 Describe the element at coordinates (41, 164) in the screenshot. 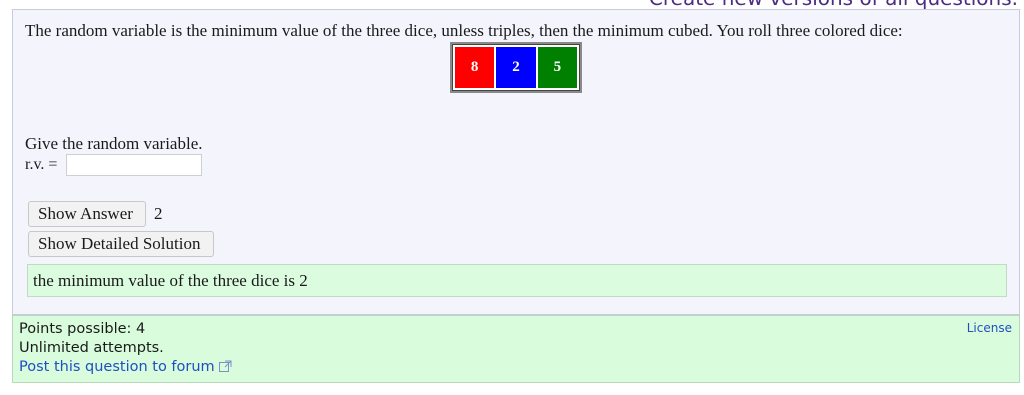

I see `rv-label: r.v. =` at that location.